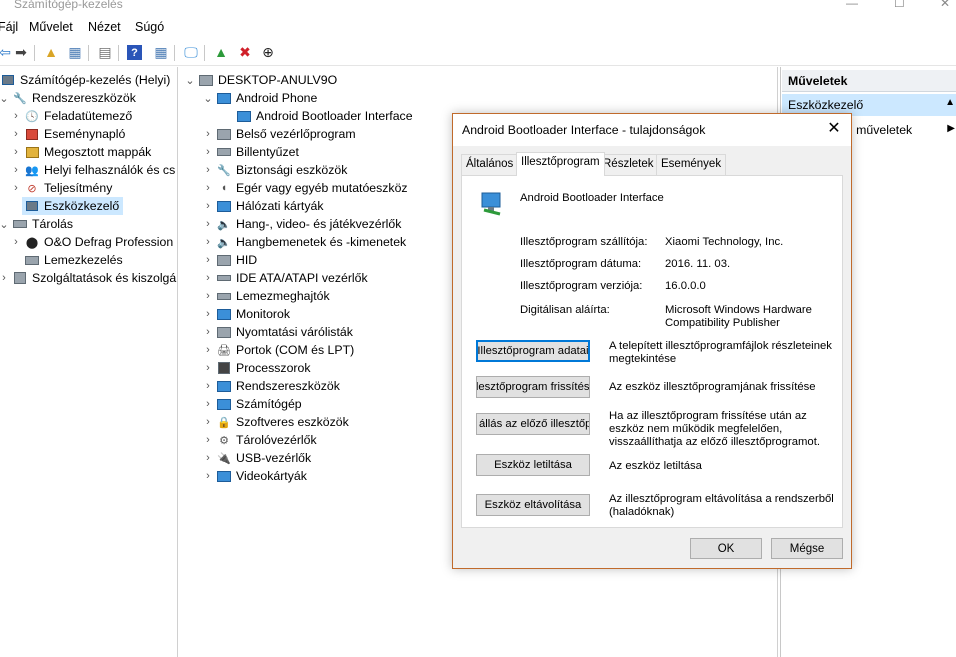 The image size is (956, 657). Describe the element at coordinates (75, 52) in the screenshot. I see `show-hide-tree-icon: ▦` at that location.